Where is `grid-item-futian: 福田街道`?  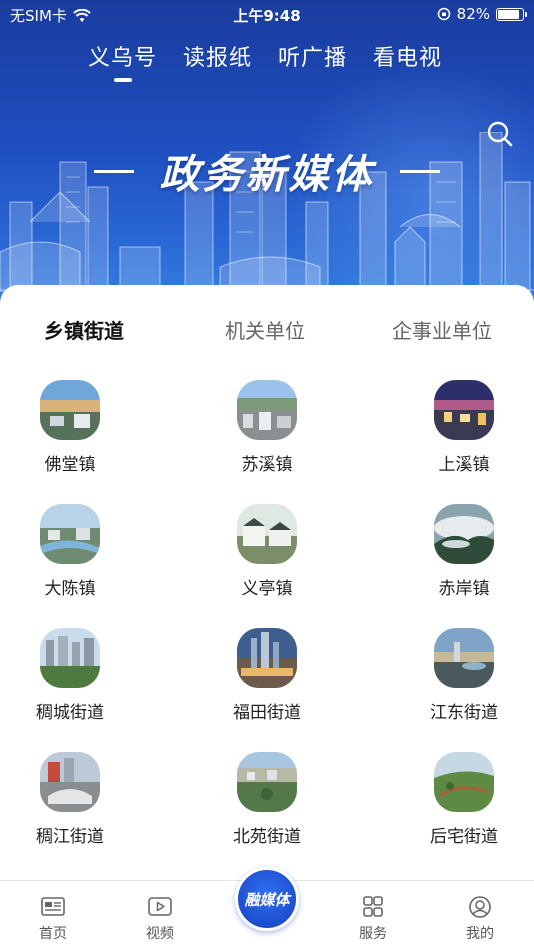
grid-item-futian: 福田街道 is located at coordinates (267, 675).